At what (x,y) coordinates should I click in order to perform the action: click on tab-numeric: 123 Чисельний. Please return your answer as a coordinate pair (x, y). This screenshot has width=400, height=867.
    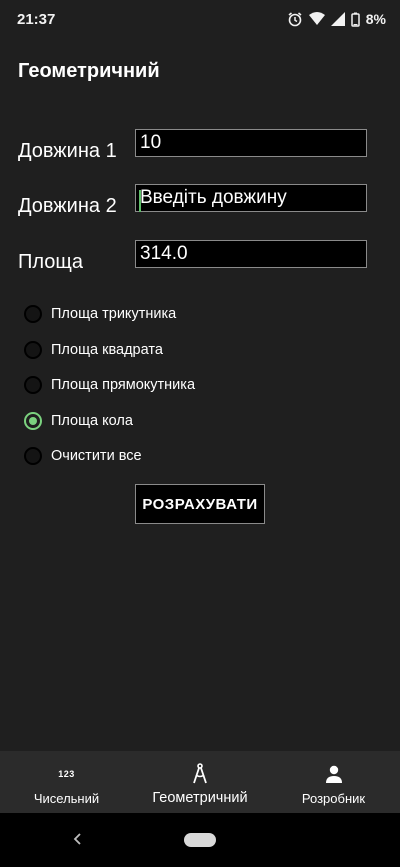
    Looking at the image, I should click on (66, 782).